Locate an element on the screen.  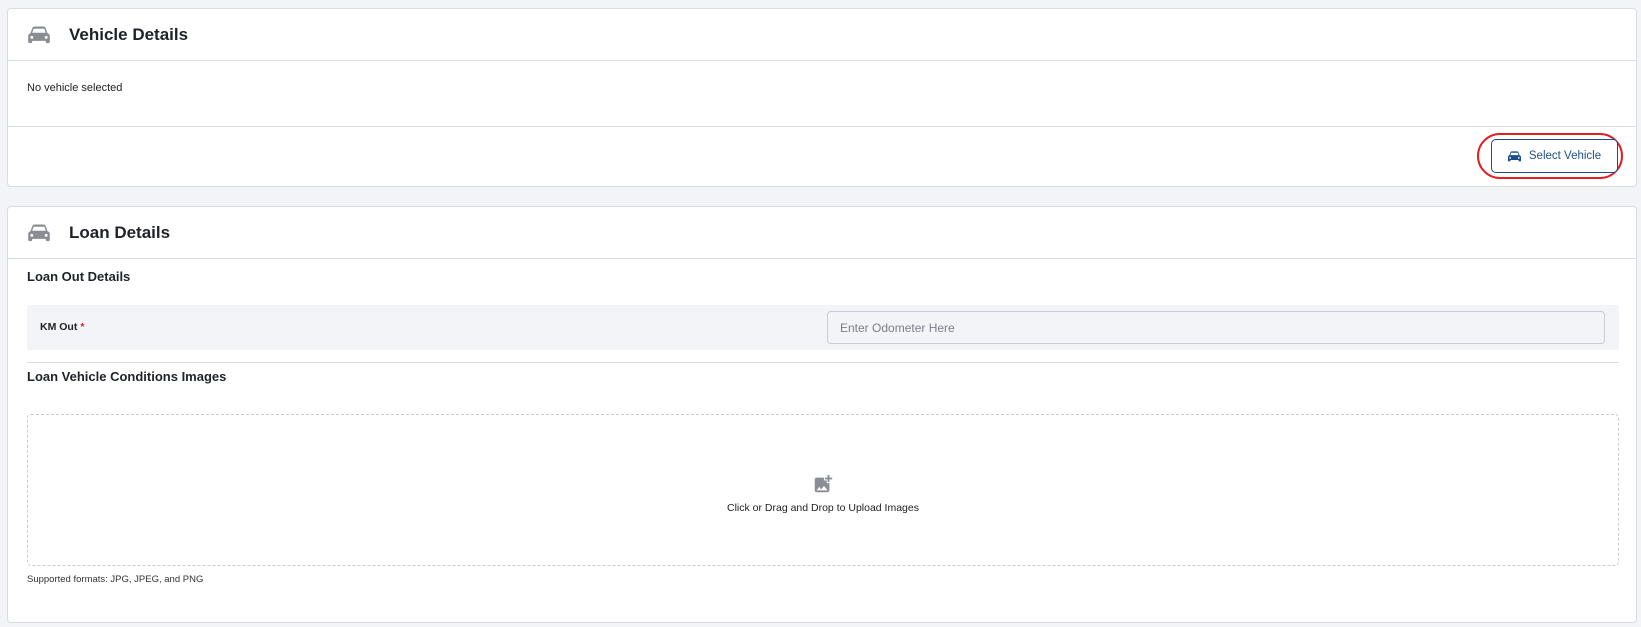
select-vehicle-button: Select Vehicle is located at coordinates (1554, 156).